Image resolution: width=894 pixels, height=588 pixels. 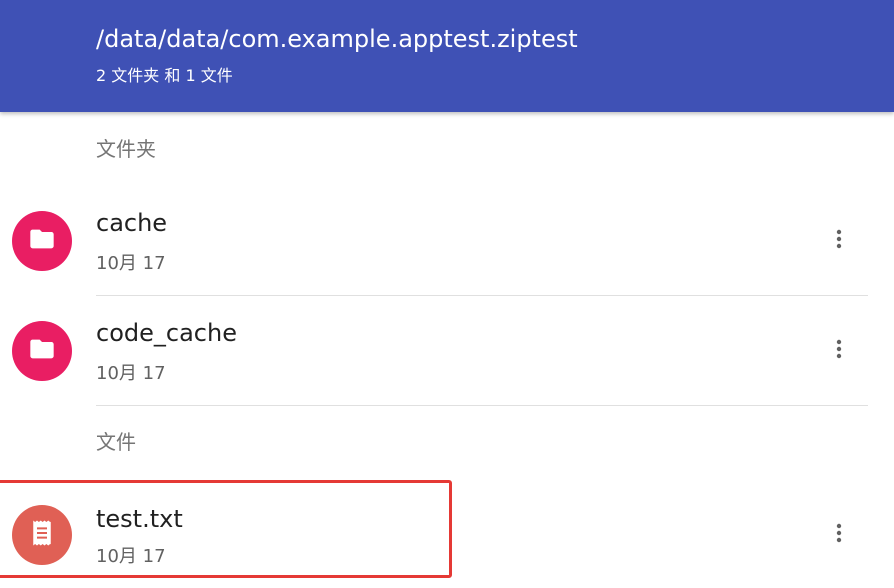 What do you see at coordinates (116, 442) in the screenshot?
I see `files-section-header: 文件` at bounding box center [116, 442].